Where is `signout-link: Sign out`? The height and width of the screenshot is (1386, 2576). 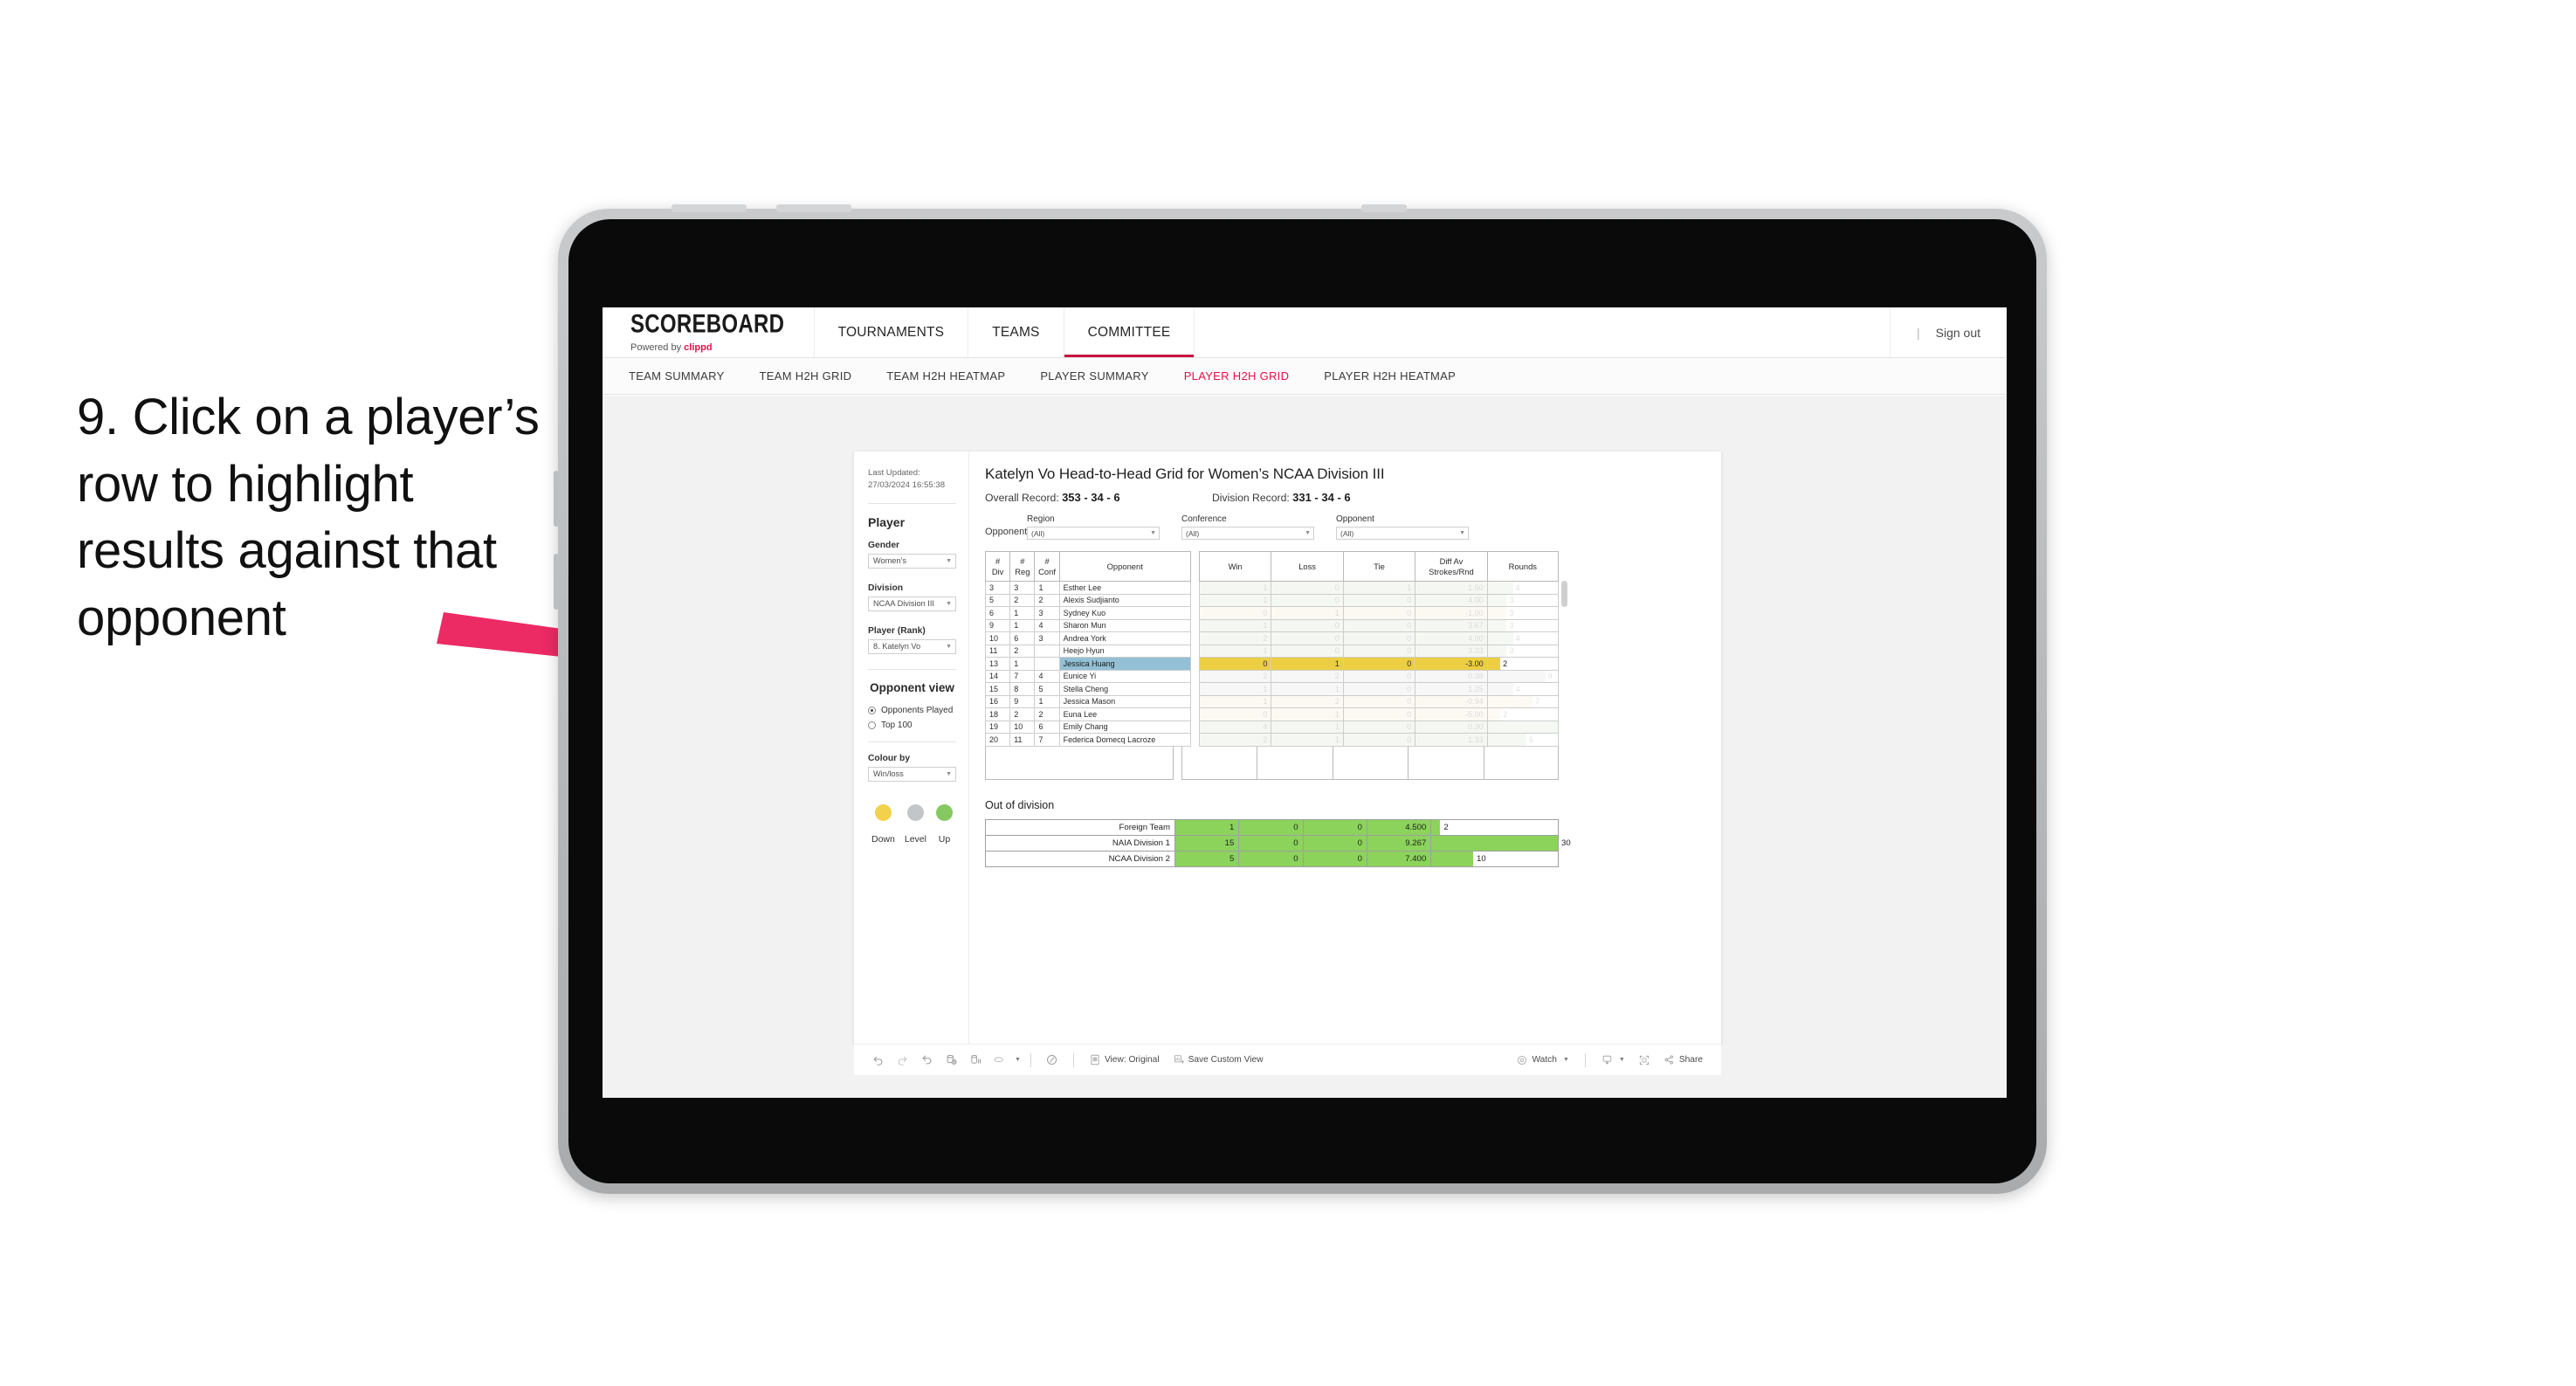
signout-link: Sign out is located at coordinates (1958, 333).